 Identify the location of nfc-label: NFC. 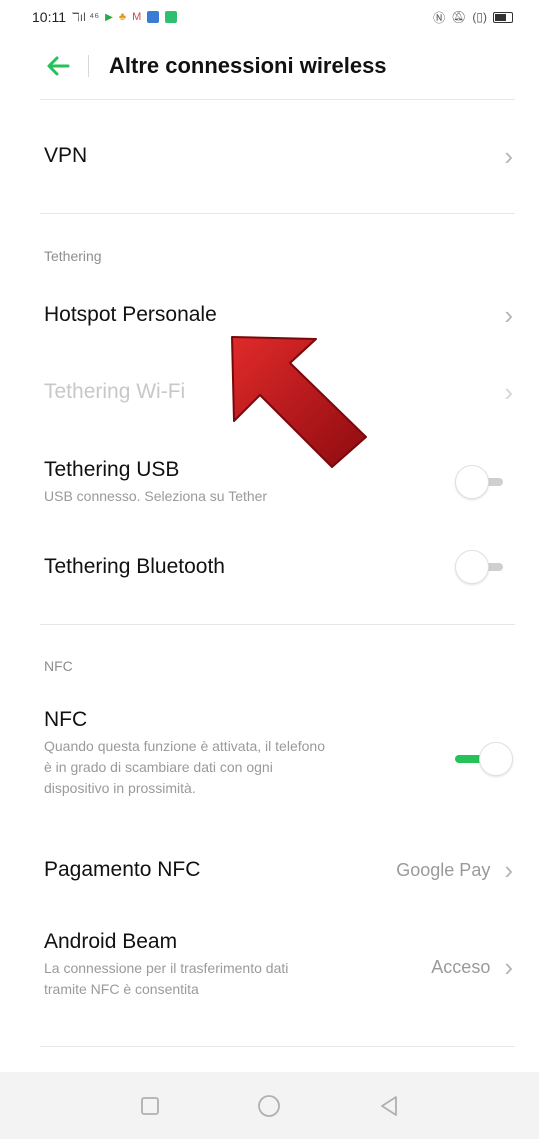
(66, 719).